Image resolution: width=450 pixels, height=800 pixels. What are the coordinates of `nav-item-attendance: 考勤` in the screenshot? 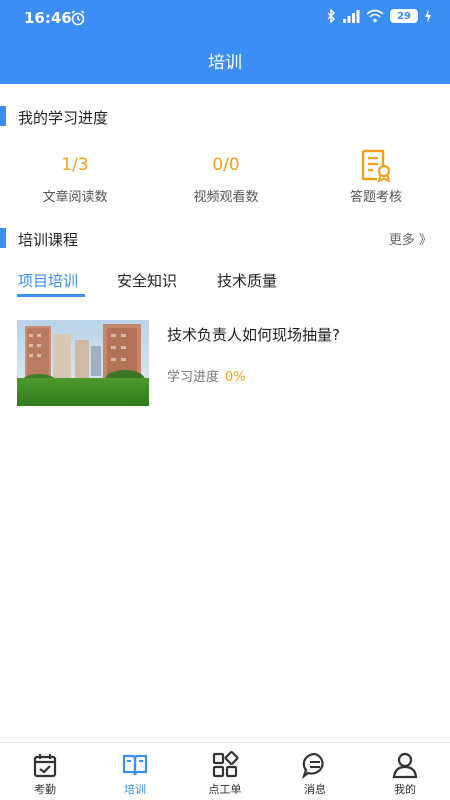 It's located at (45, 772).